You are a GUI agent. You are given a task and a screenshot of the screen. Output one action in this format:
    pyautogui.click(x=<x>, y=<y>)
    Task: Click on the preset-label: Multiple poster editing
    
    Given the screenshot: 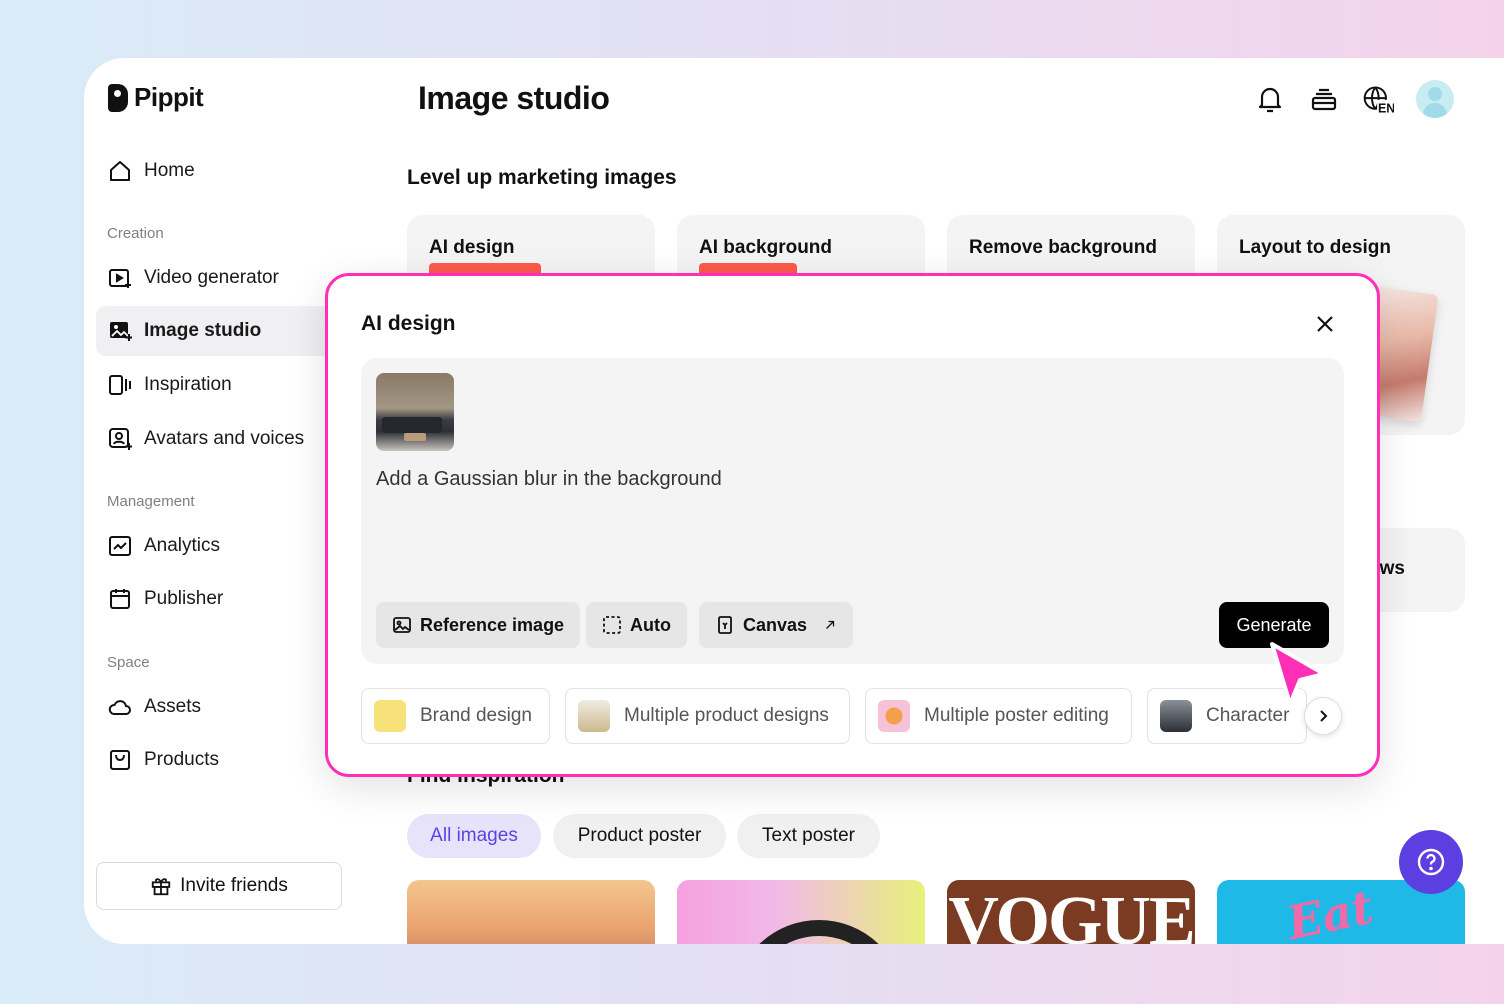 What is the action you would take?
    pyautogui.click(x=1016, y=715)
    